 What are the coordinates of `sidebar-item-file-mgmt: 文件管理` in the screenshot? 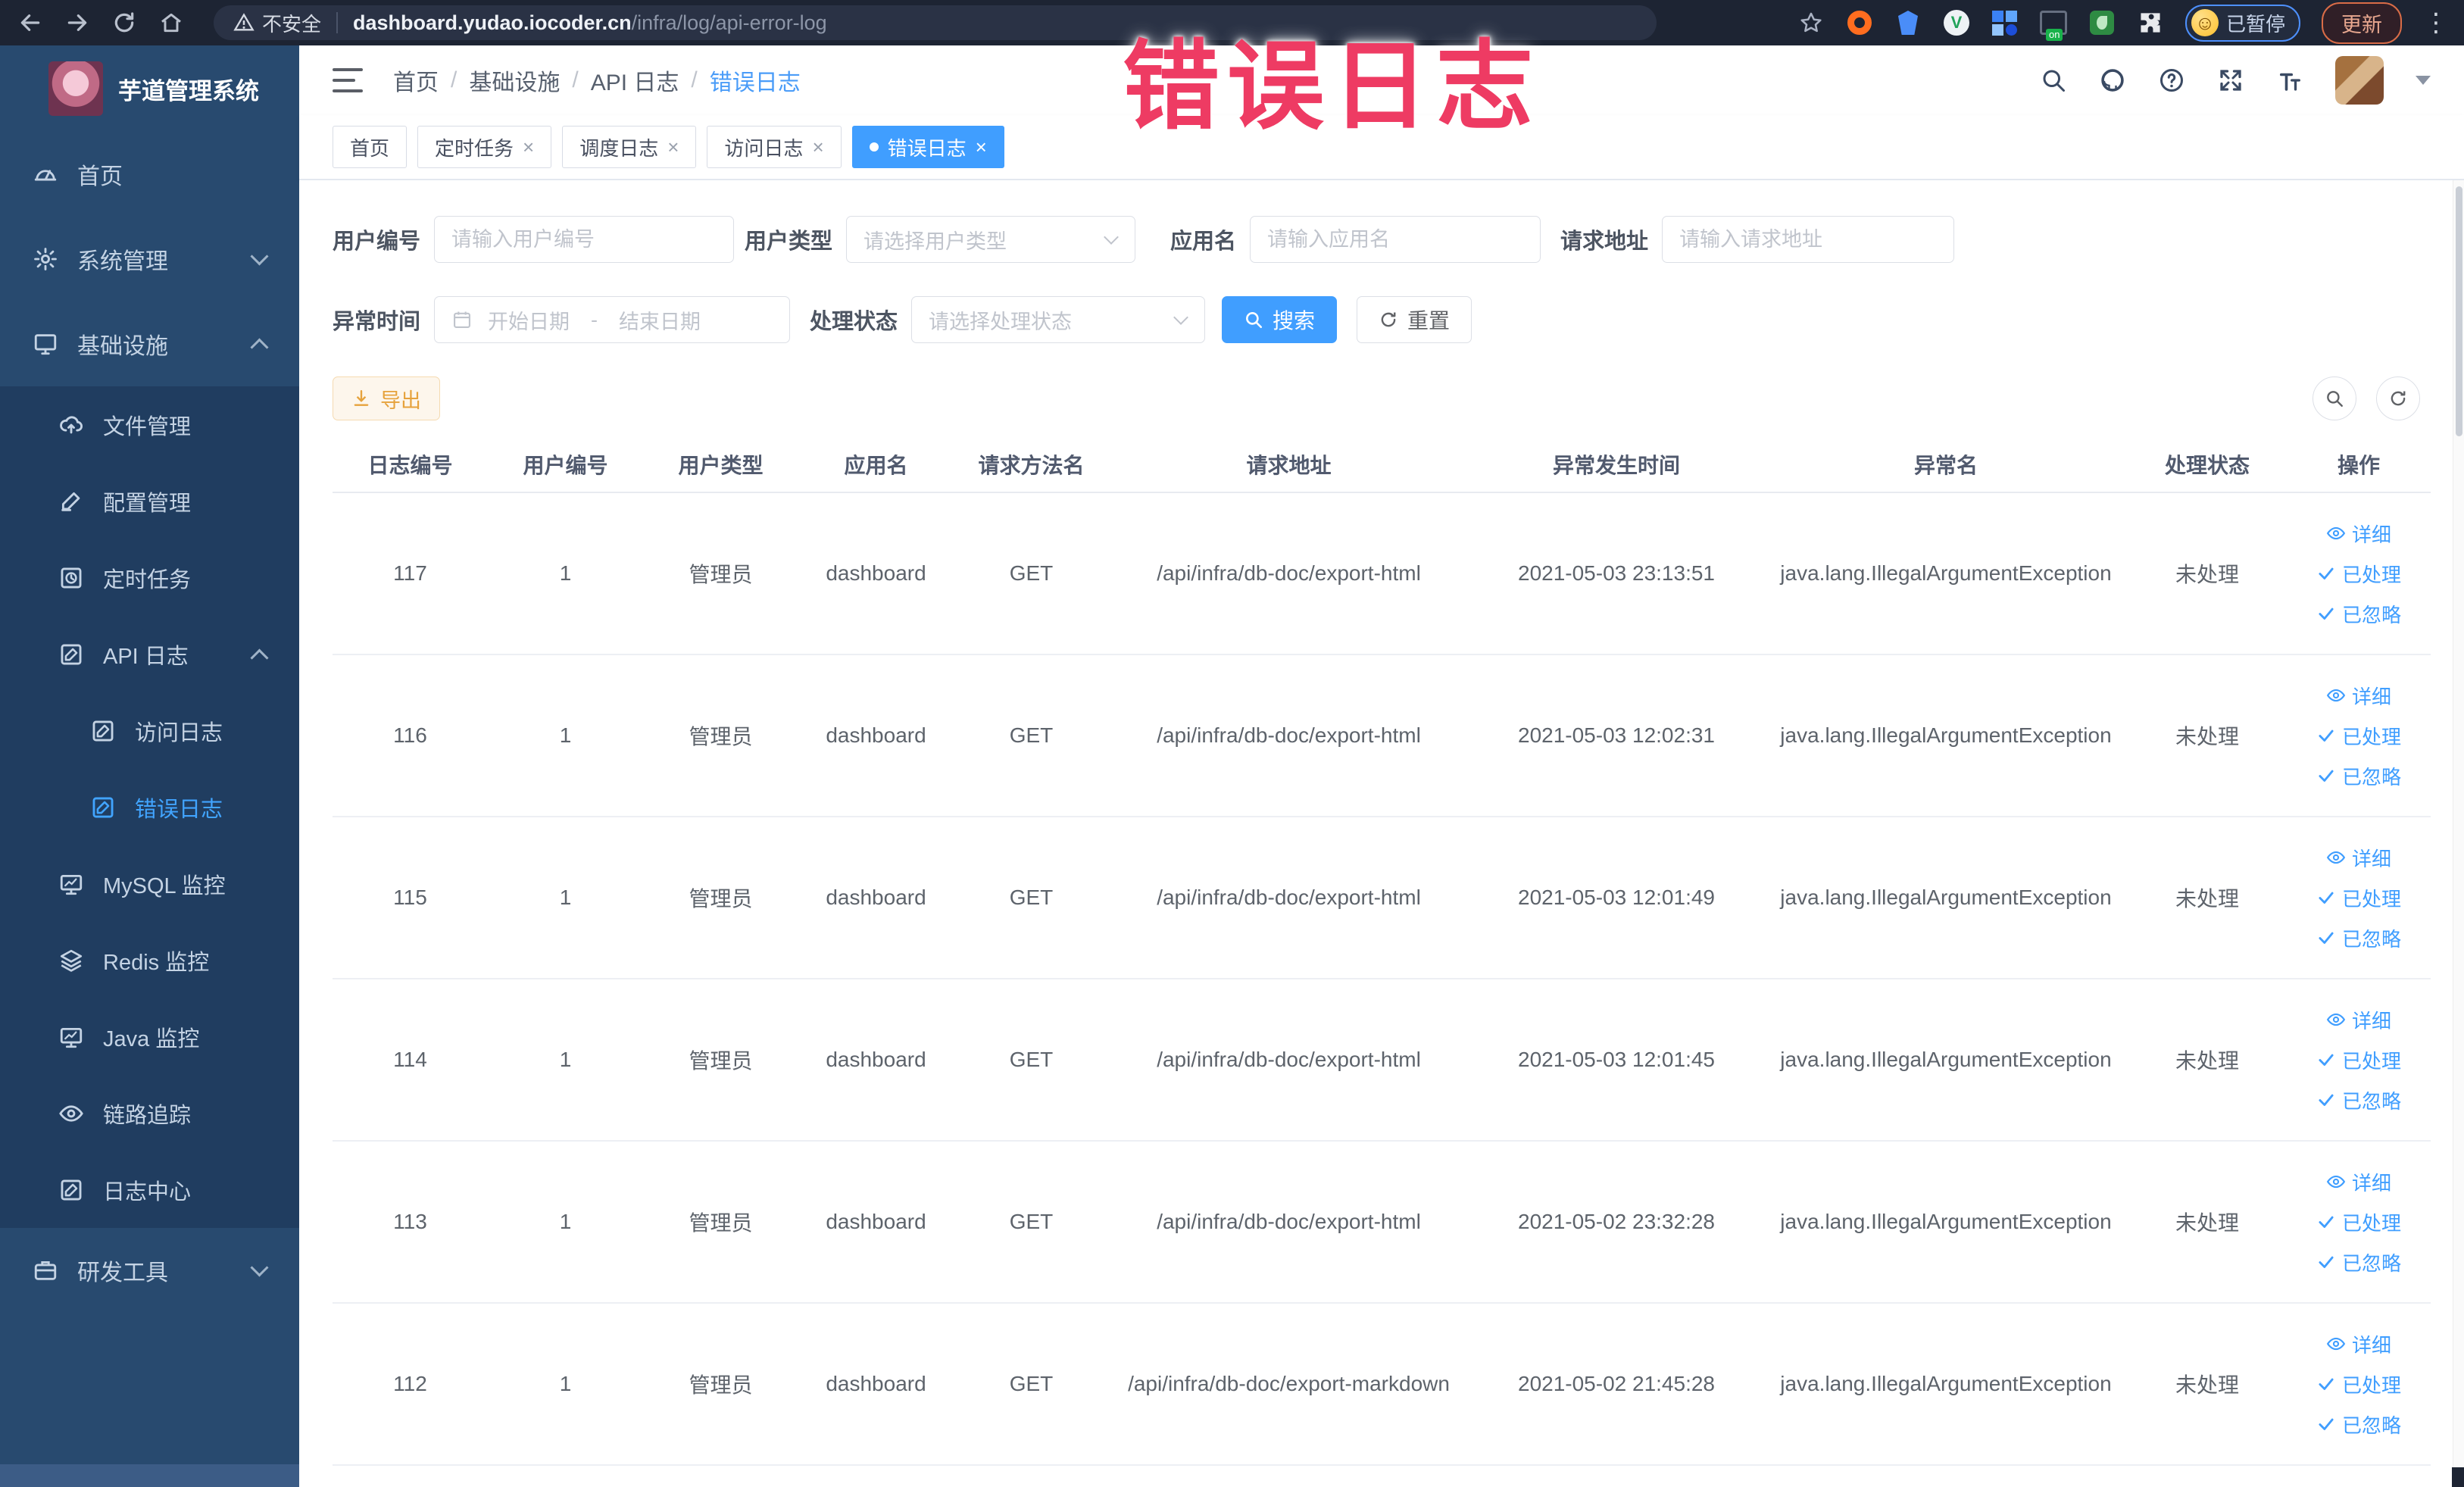 It's located at (149, 424).